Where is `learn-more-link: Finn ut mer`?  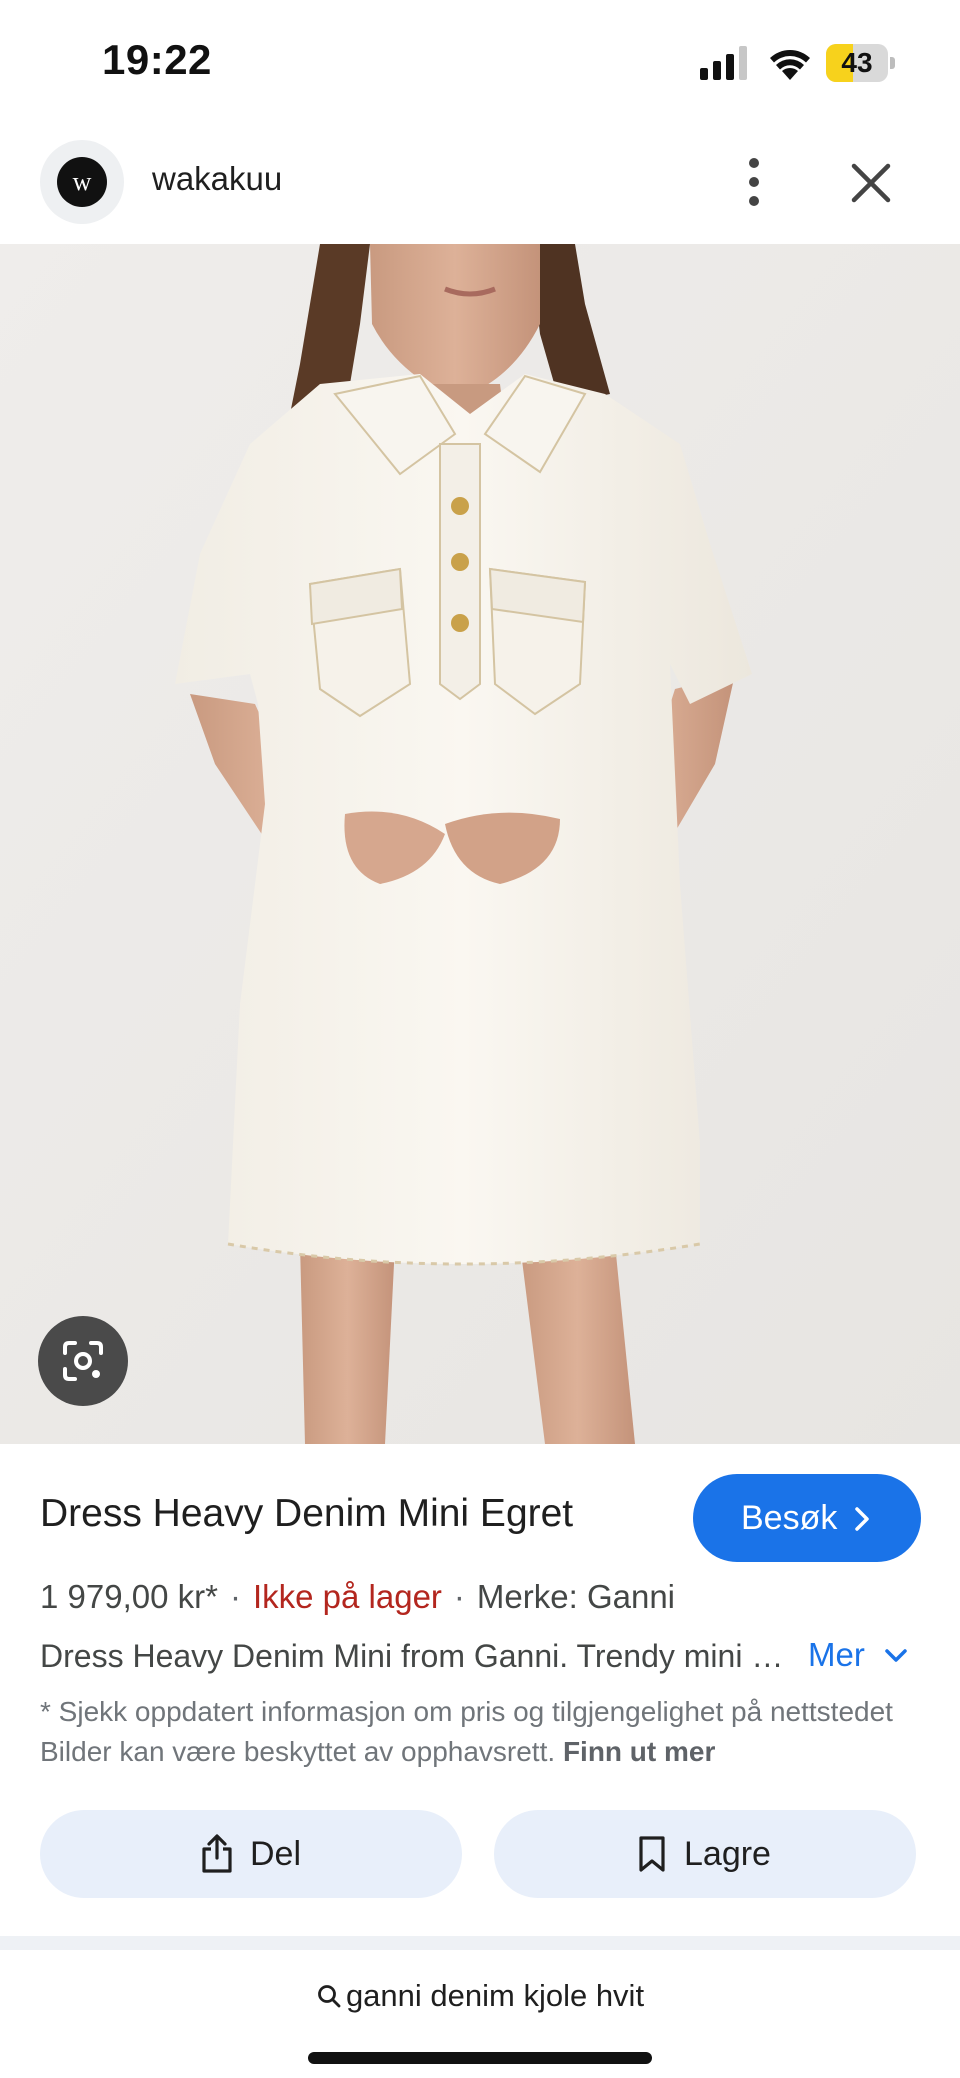
learn-more-link: Finn ut mer is located at coordinates (639, 1751).